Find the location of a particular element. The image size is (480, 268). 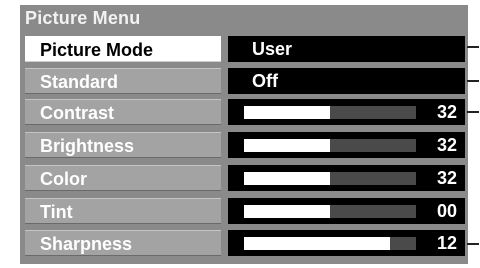

menu-row-label: Contrast is located at coordinates (123, 112).